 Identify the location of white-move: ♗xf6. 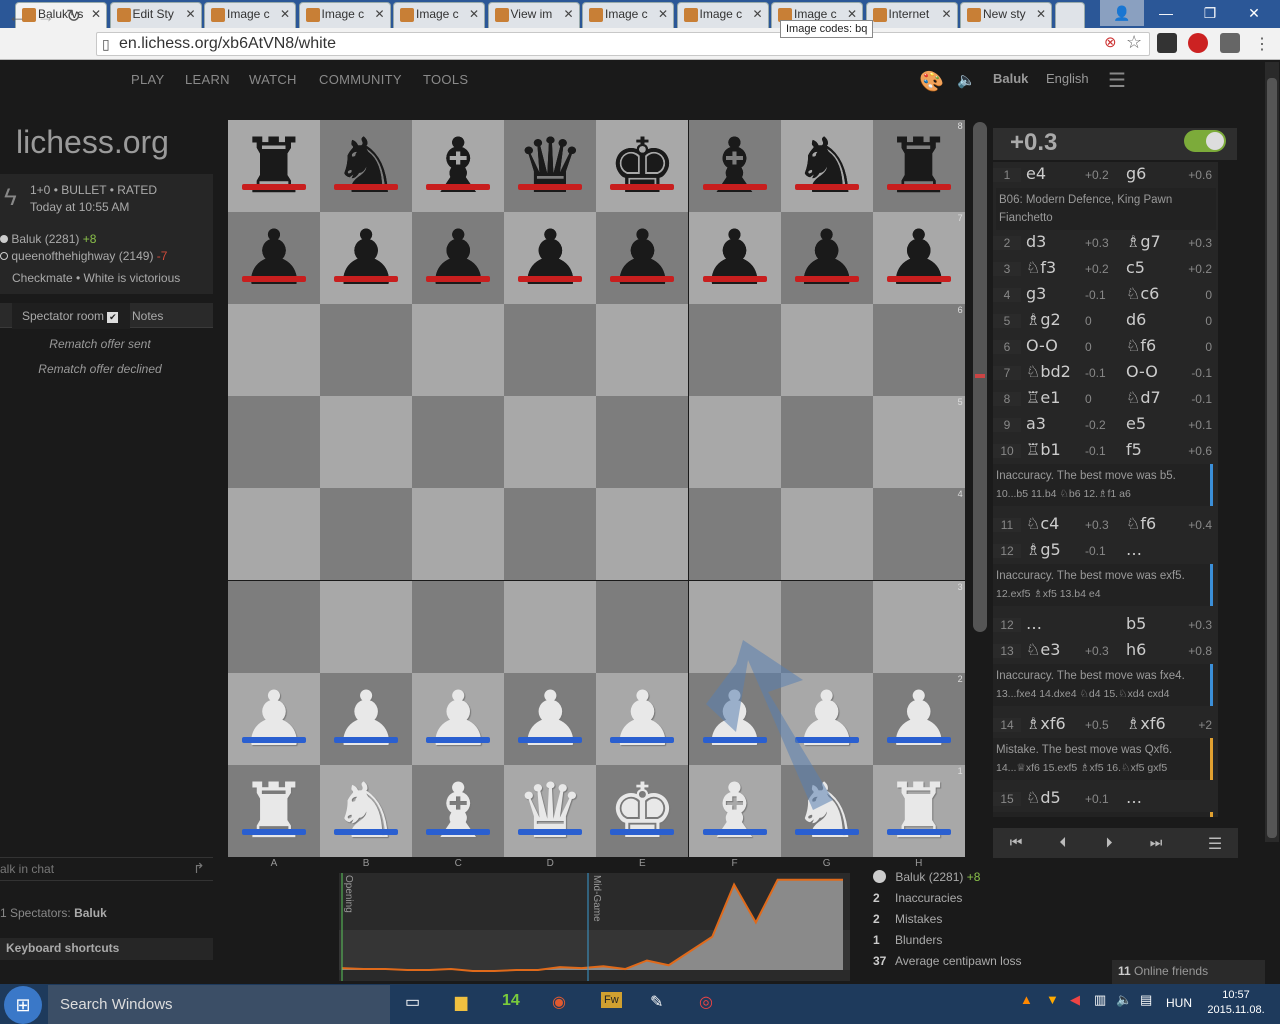
(1046, 723).